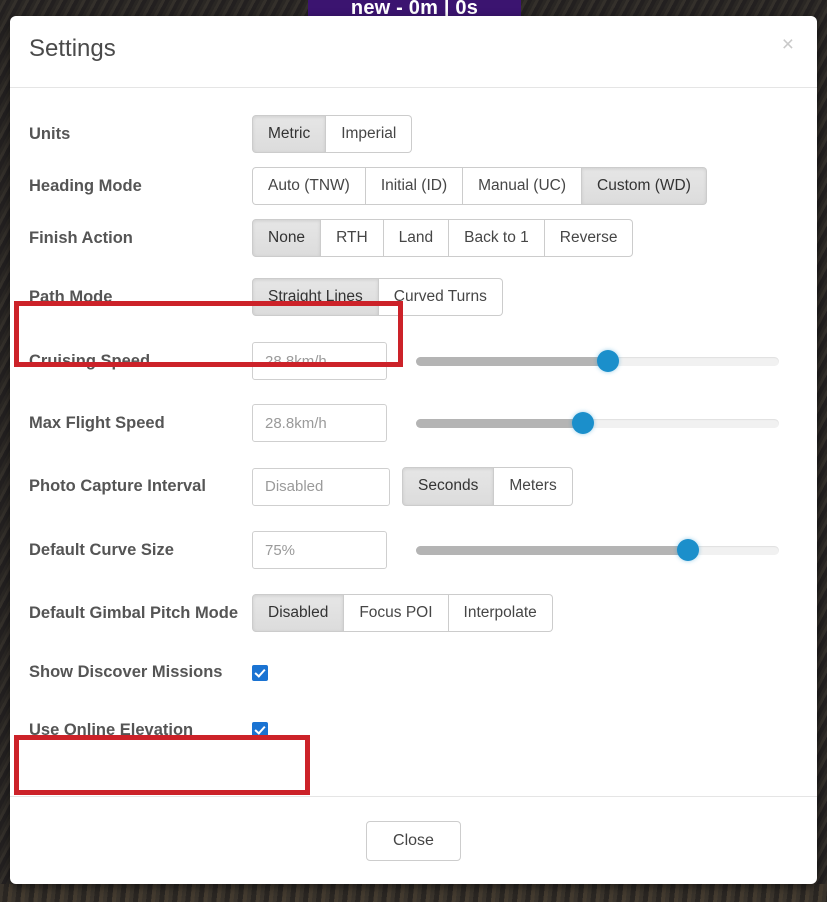 This screenshot has height=902, width=827. I want to click on units-button-group: Metric Imperial, so click(332, 134).